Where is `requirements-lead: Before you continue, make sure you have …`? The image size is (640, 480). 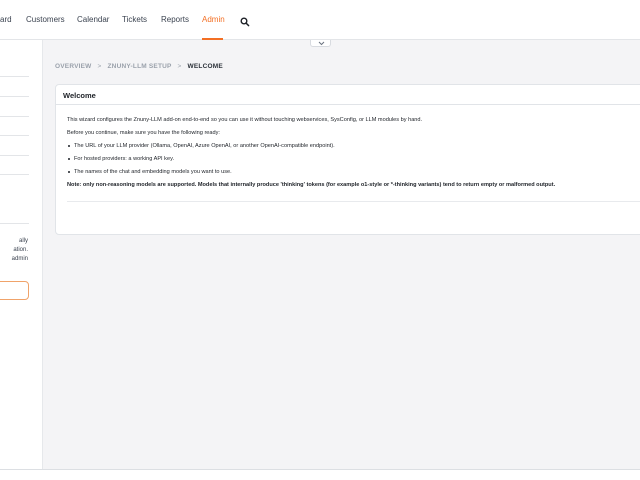 requirements-lead: Before you continue, make sure you have … is located at coordinates (143, 133).